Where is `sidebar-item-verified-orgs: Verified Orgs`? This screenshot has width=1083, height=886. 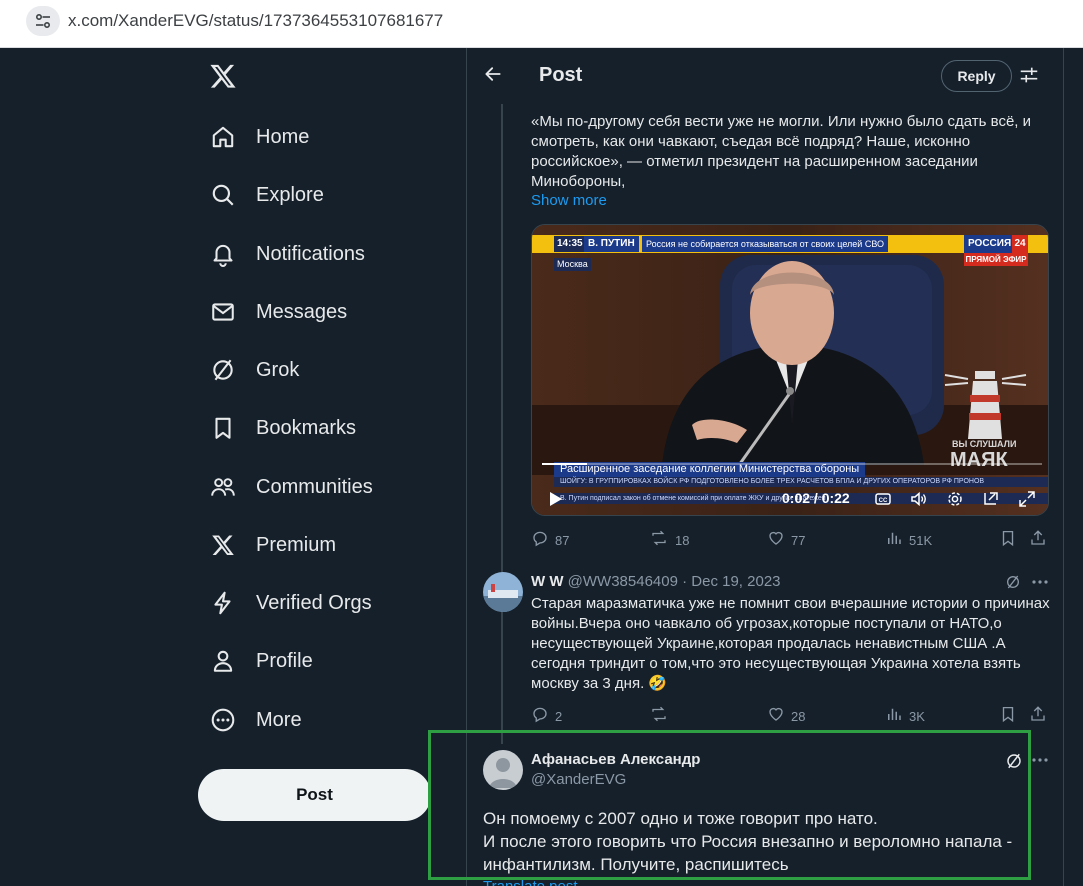 sidebar-item-verified-orgs: Verified Orgs is located at coordinates (290, 603).